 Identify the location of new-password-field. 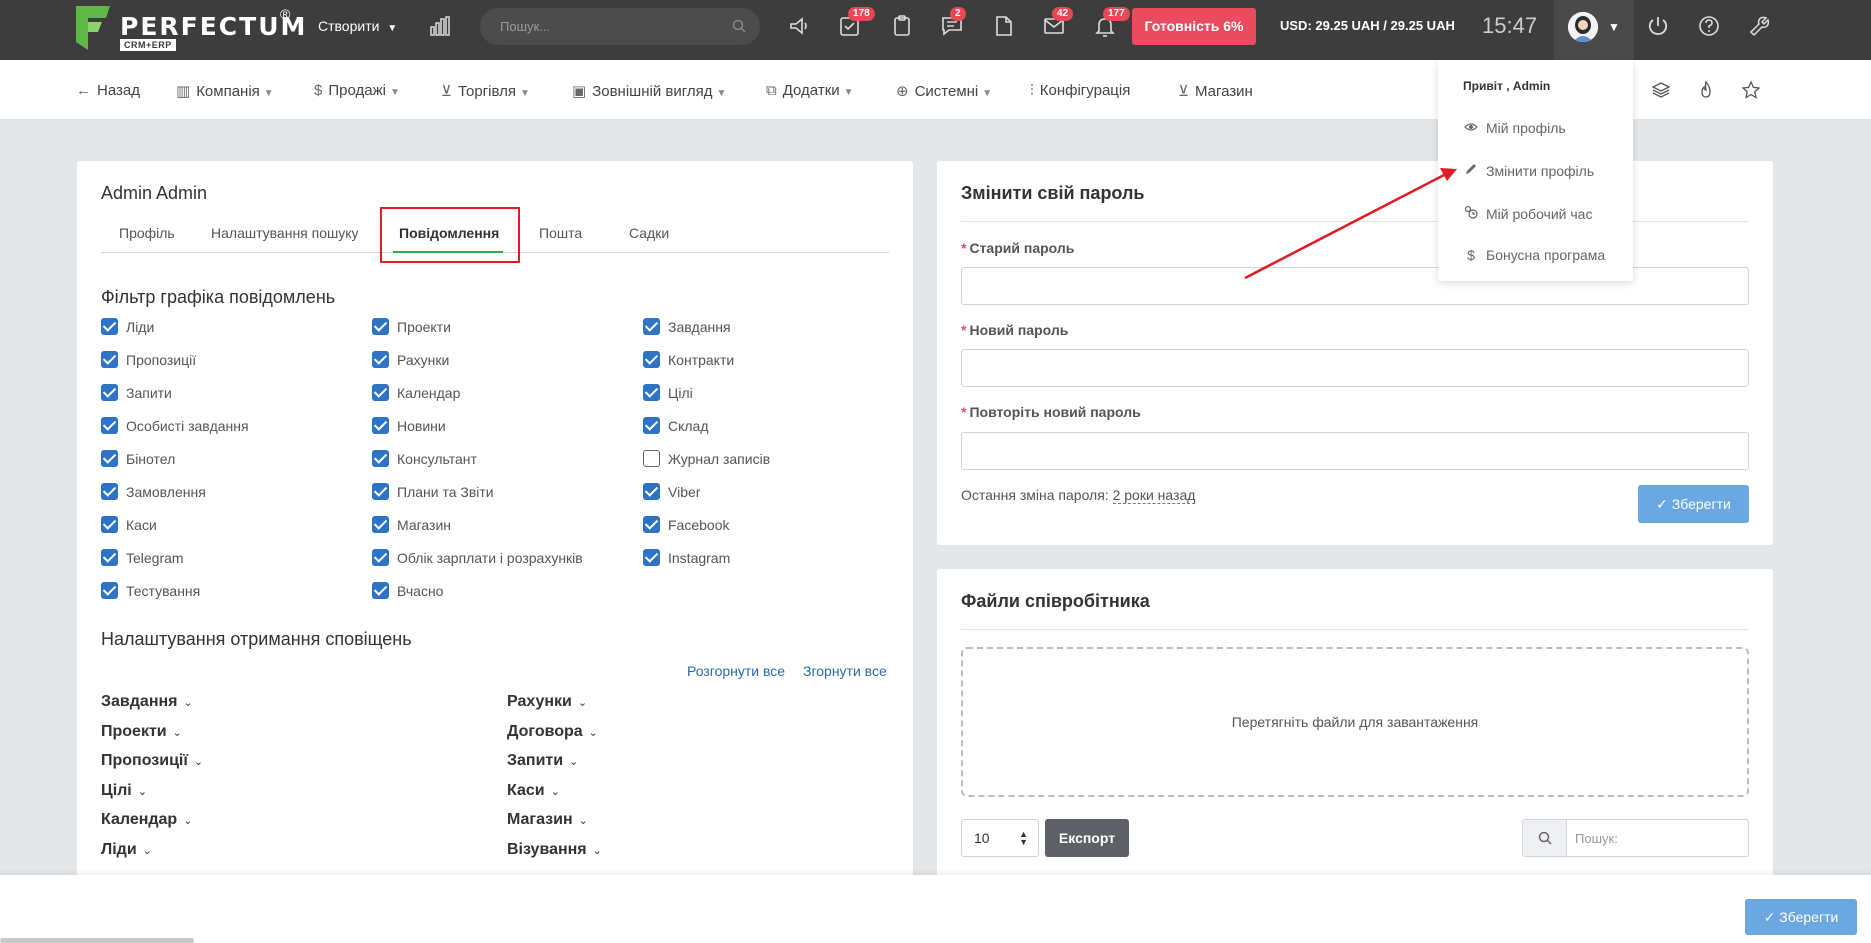
(1355, 368).